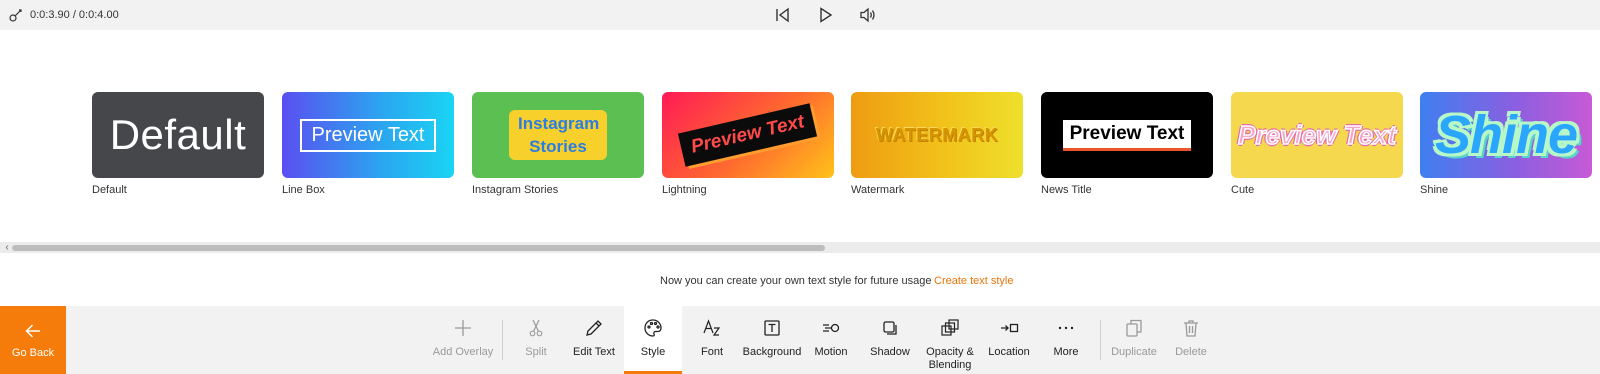  Describe the element at coordinates (973, 281) in the screenshot. I see `create-text-style-link: Create text style` at that location.